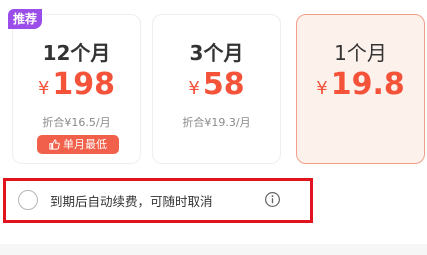 The height and width of the screenshot is (255, 427). Describe the element at coordinates (213, 249) in the screenshot. I see `bottom-divider` at that location.